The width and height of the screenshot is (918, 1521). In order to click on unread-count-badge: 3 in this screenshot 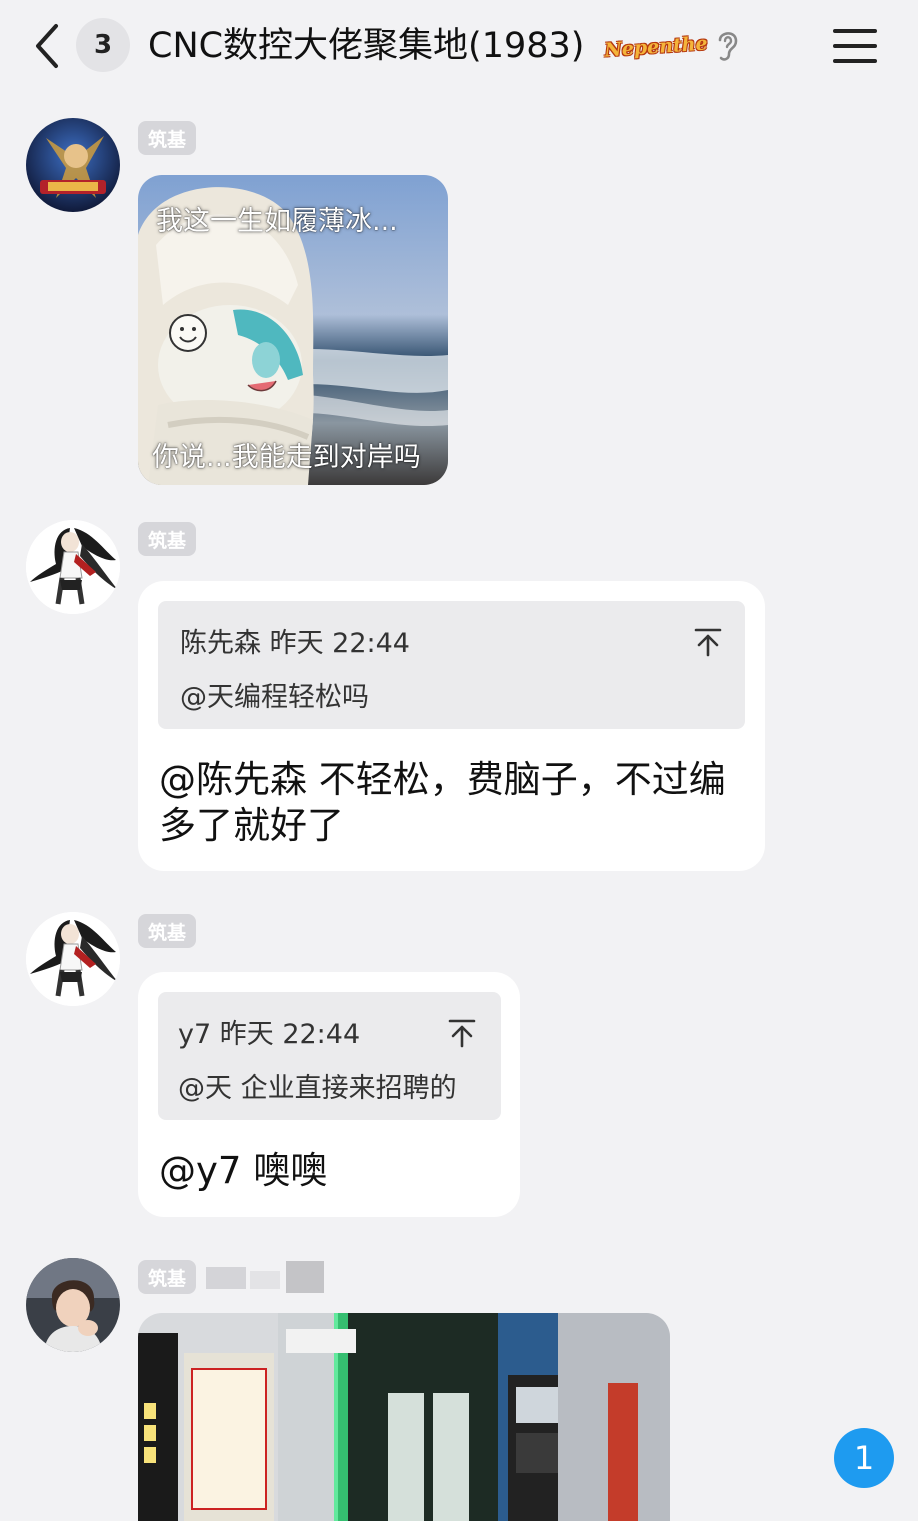, I will do `click(103, 45)`.